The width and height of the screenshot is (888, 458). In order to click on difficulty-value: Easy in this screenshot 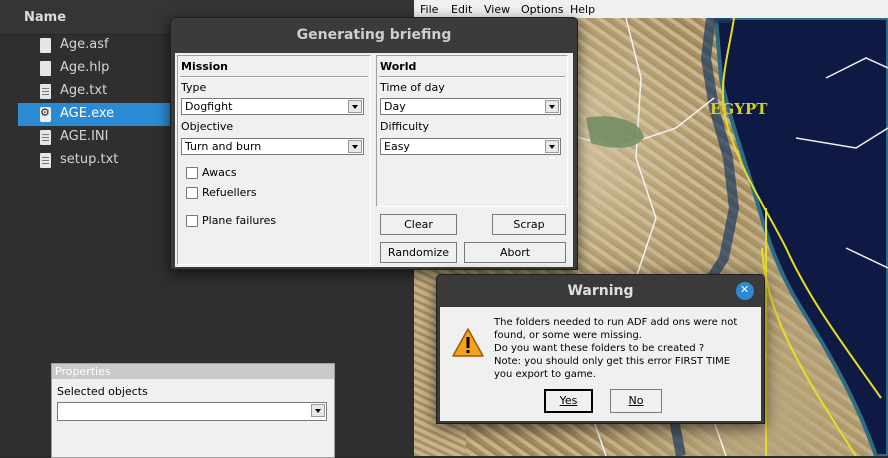, I will do `click(397, 146)`.